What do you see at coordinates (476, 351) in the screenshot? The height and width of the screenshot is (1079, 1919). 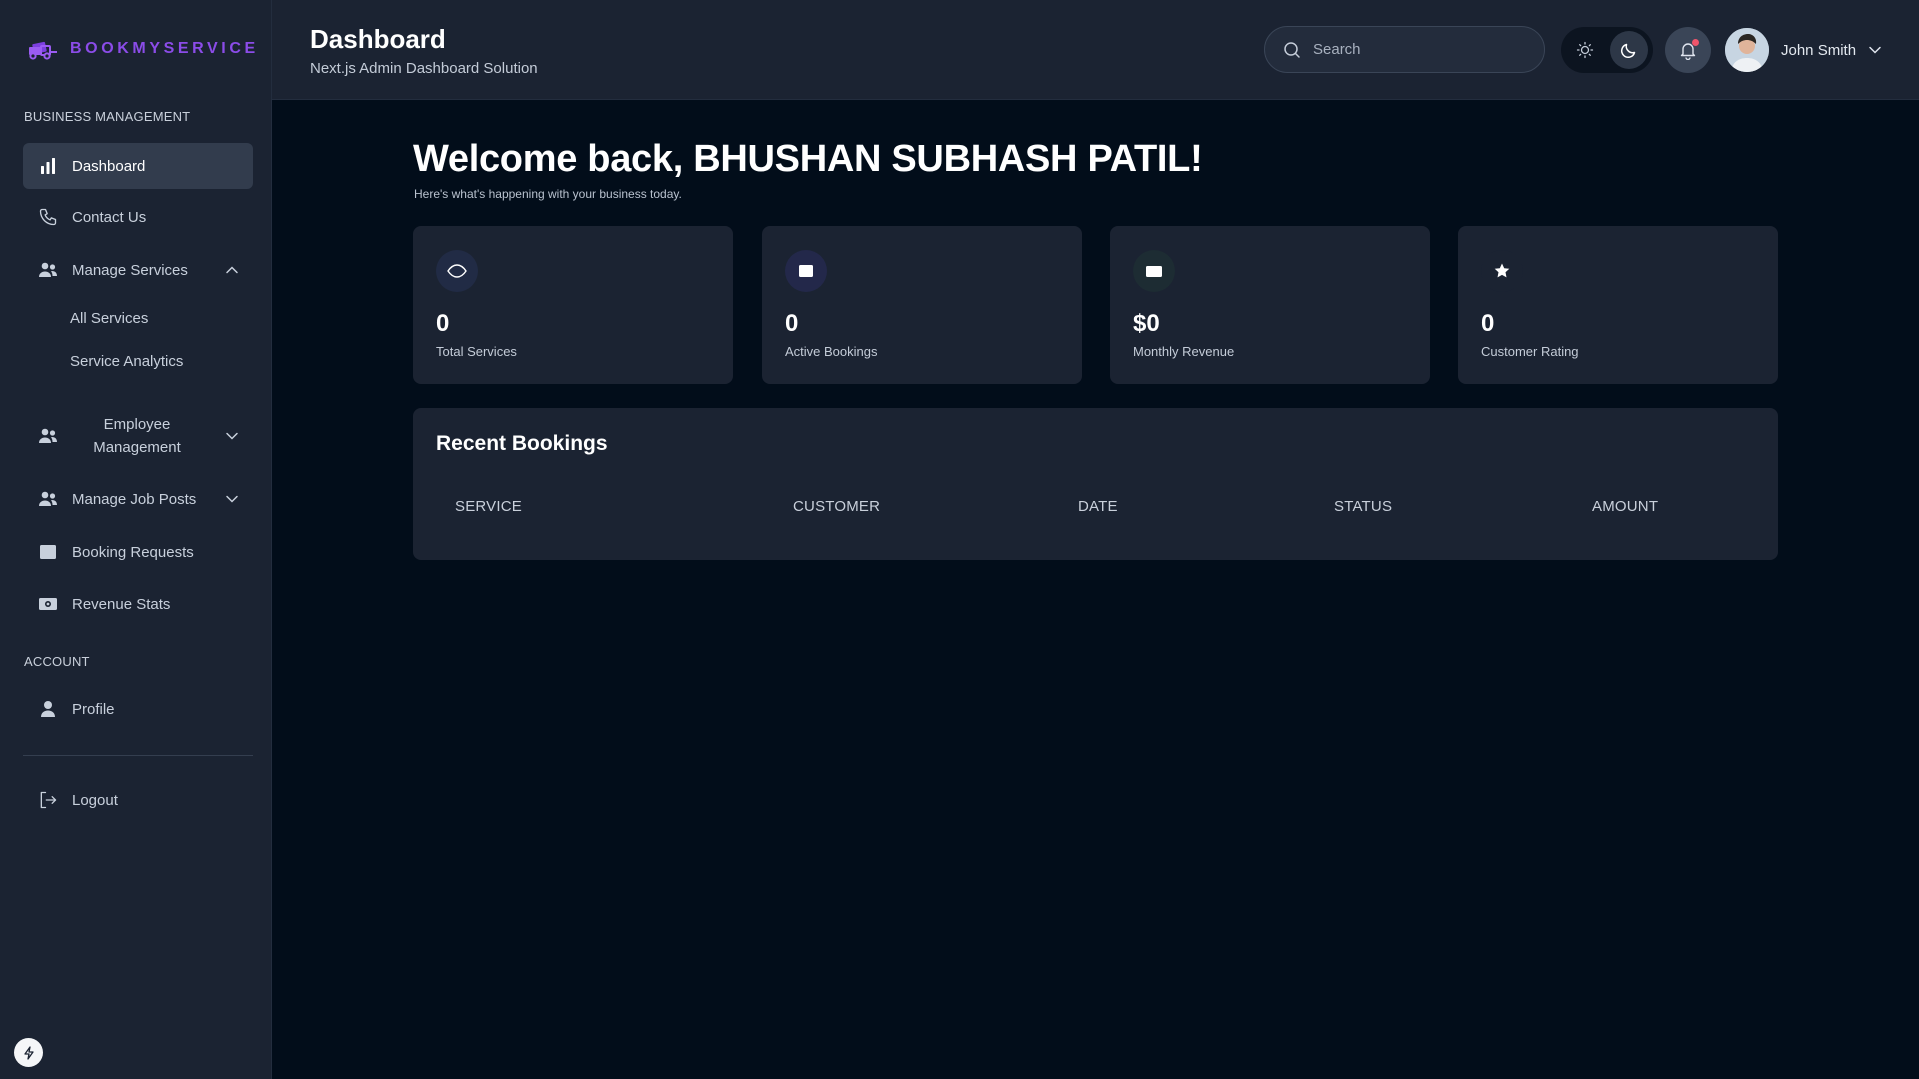 I see `stat-label: Total Services` at bounding box center [476, 351].